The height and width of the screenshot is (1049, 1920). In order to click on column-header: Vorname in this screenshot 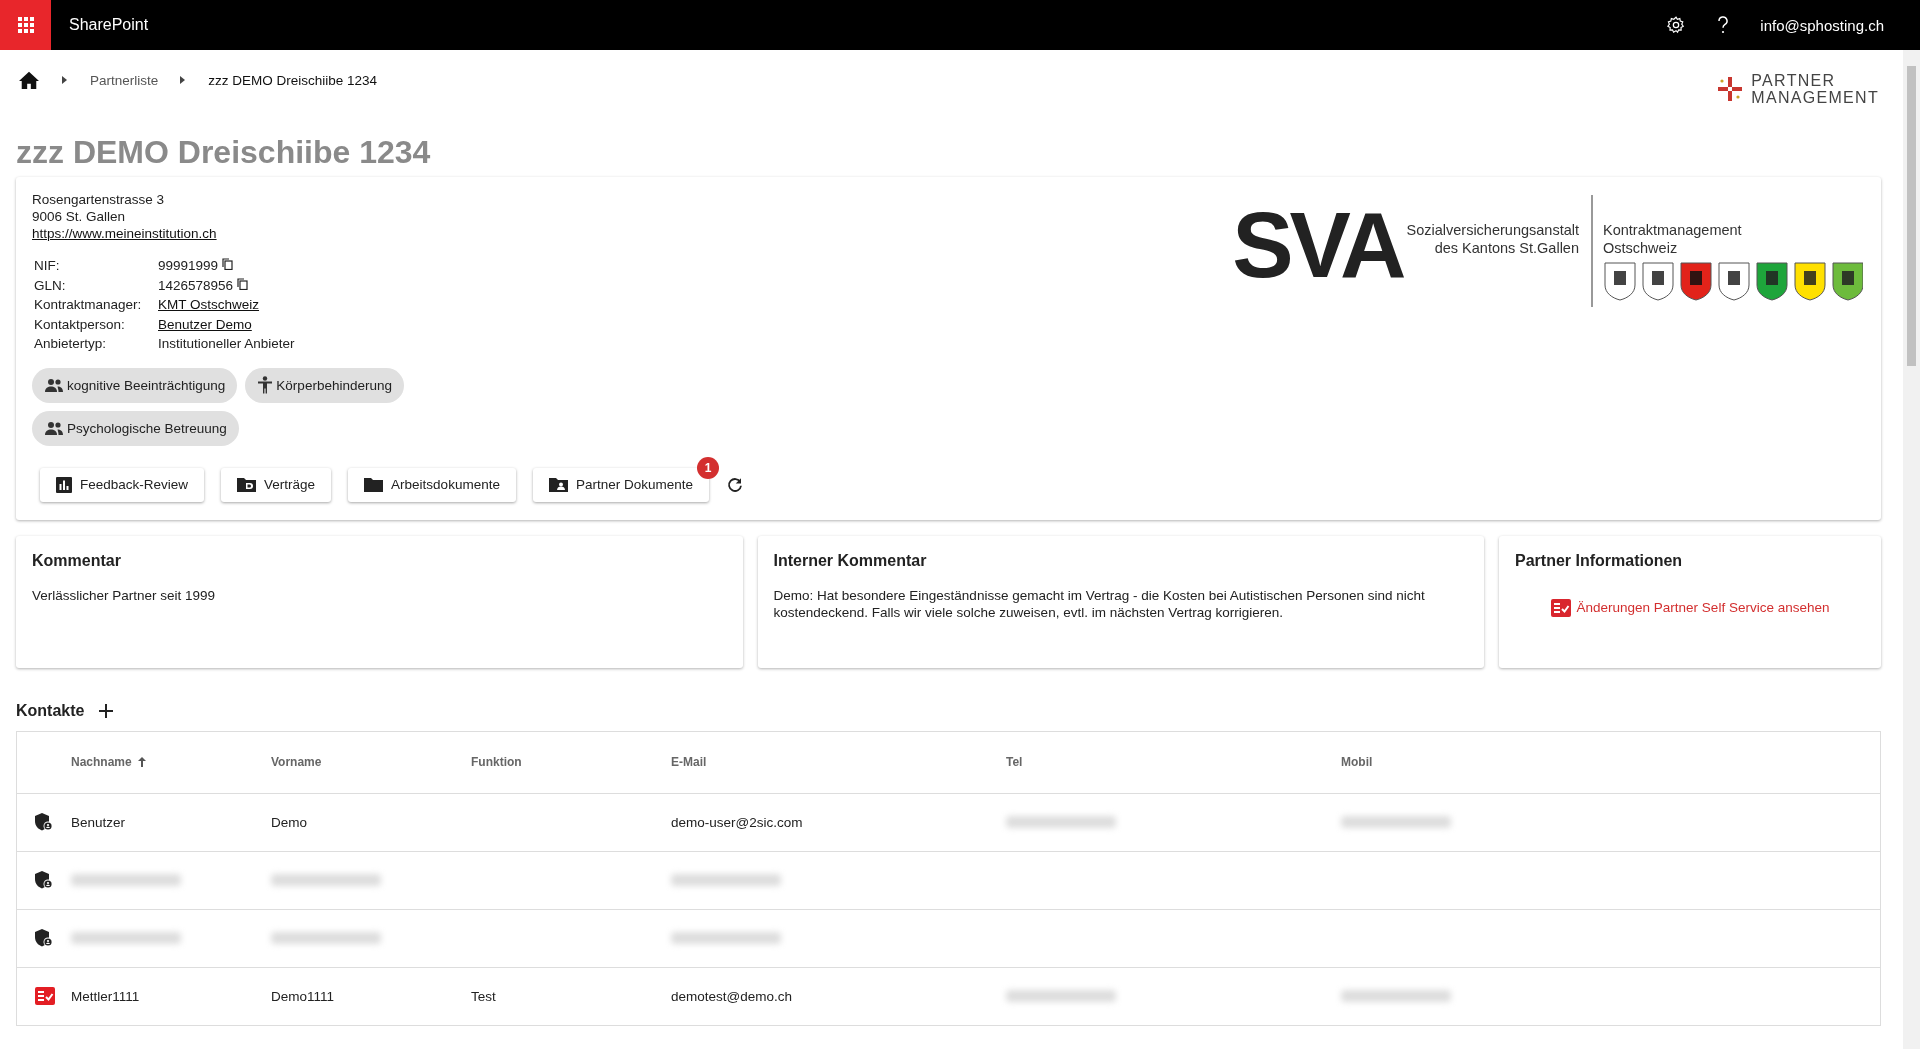, I will do `click(371, 762)`.